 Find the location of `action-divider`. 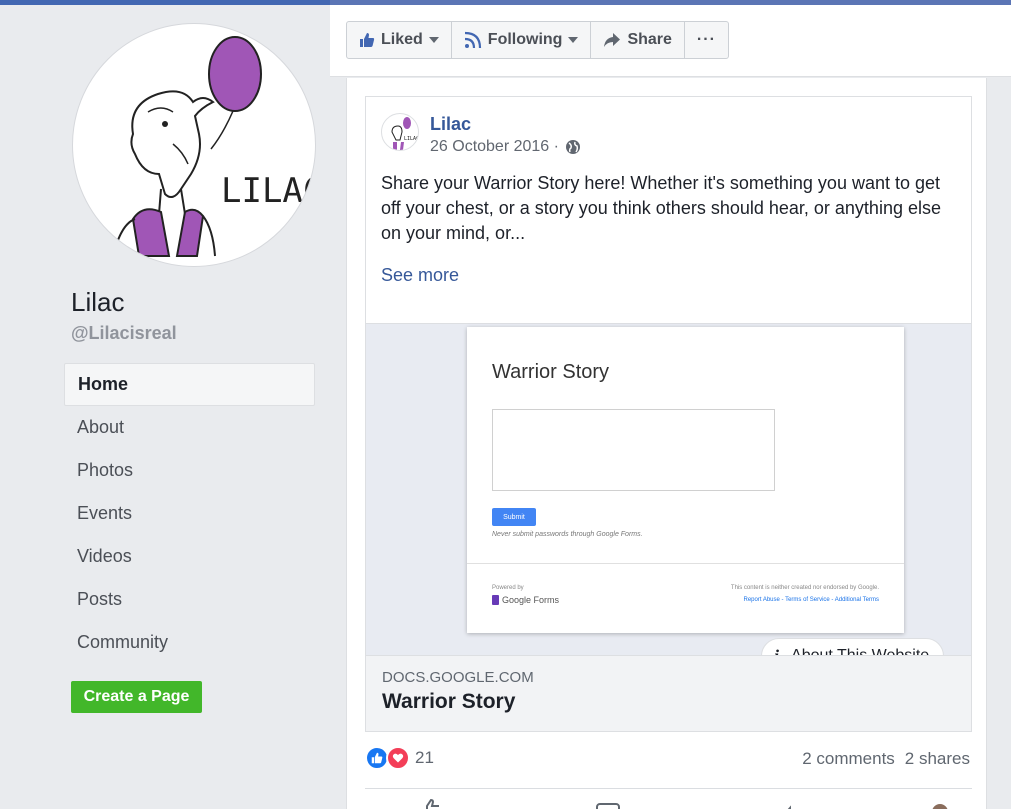

action-divider is located at coordinates (668, 788).